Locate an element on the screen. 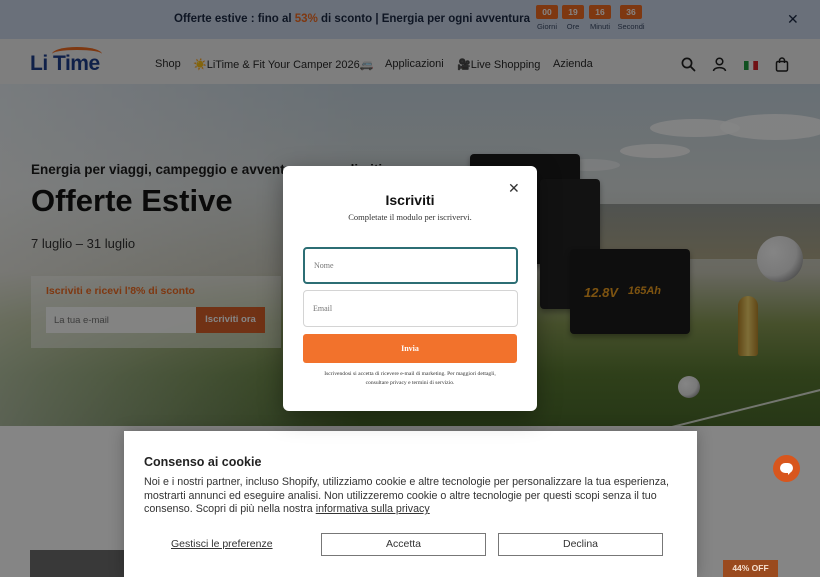 This screenshot has width=820, height=577. discount-badge: 44% OFF is located at coordinates (750, 568).